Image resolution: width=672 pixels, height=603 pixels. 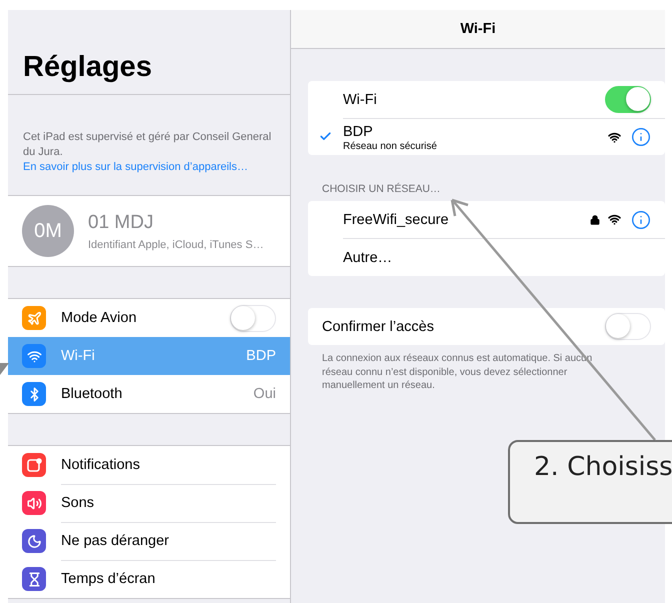 What do you see at coordinates (628, 99) in the screenshot?
I see `toggle-switch` at bounding box center [628, 99].